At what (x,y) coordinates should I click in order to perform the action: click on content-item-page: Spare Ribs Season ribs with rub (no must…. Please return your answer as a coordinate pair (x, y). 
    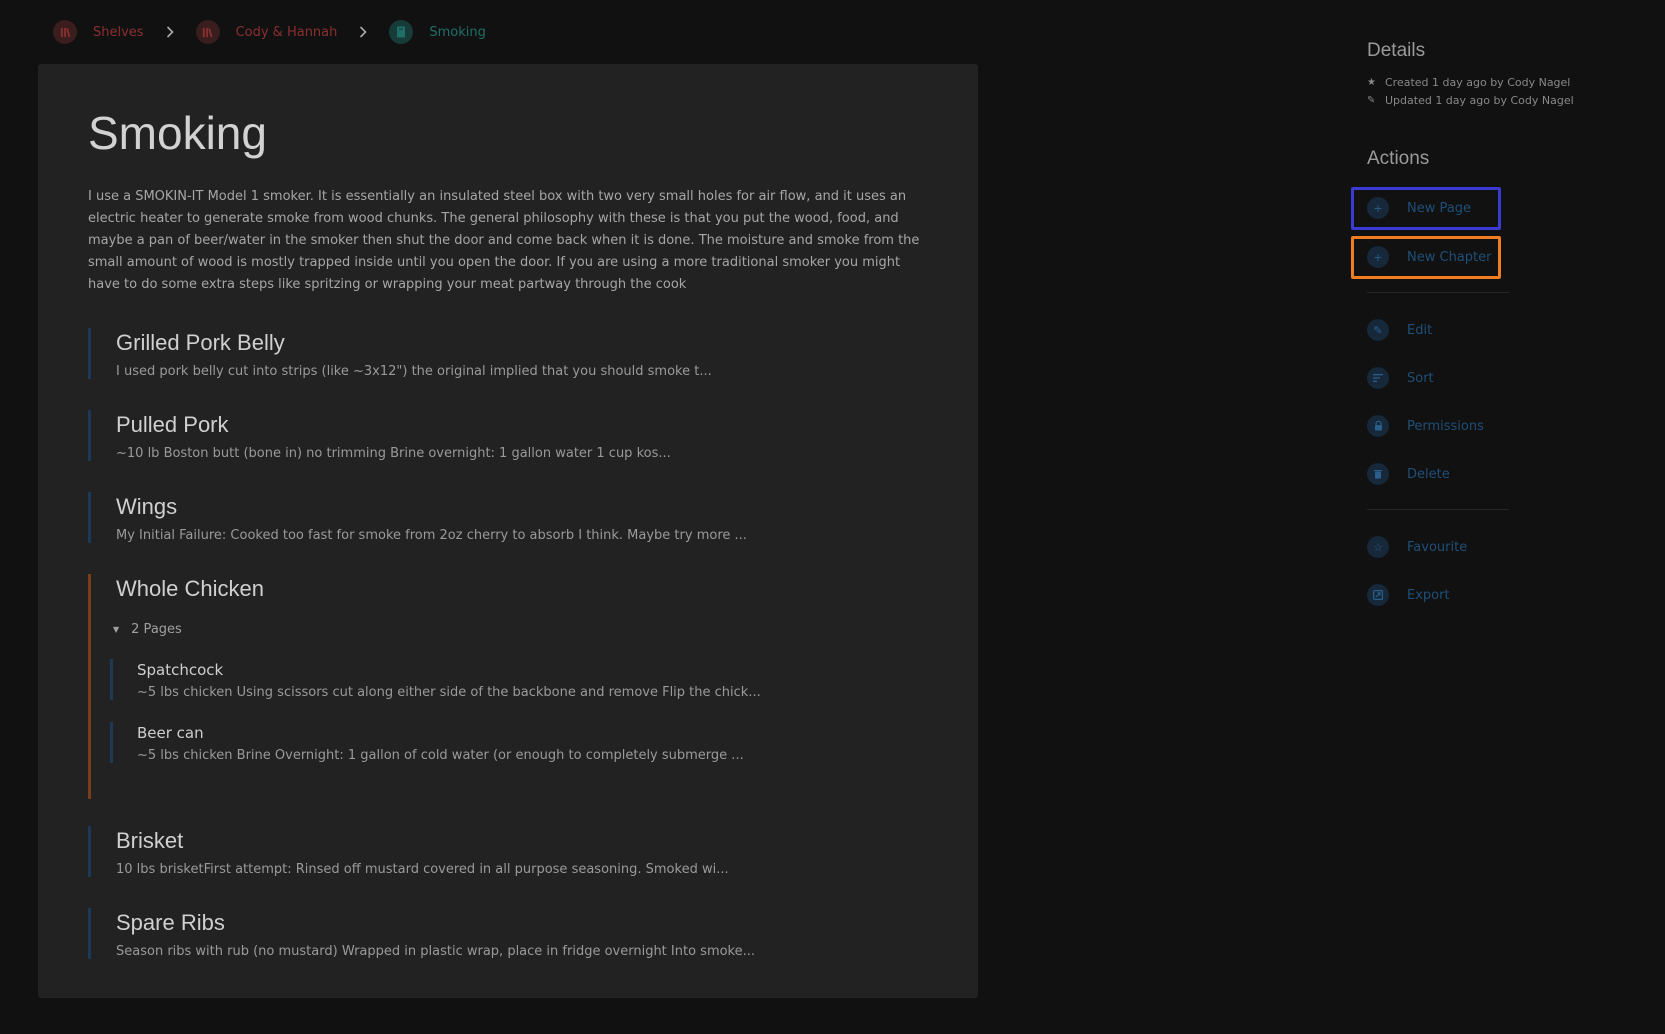
    Looking at the image, I should click on (421, 933).